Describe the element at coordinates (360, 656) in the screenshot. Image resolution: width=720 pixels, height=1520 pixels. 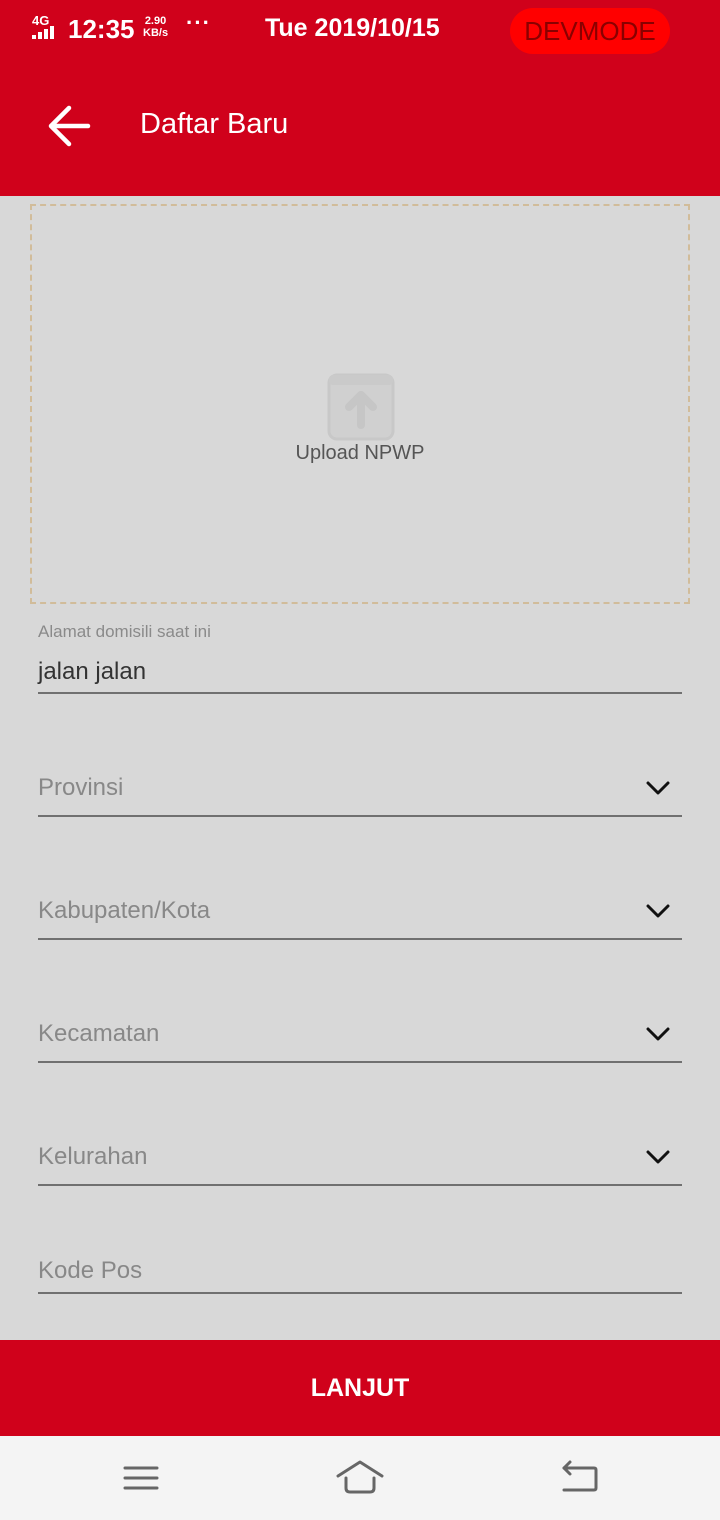
I see `address-field: Alamat domisili saat ini jalan jalan` at that location.